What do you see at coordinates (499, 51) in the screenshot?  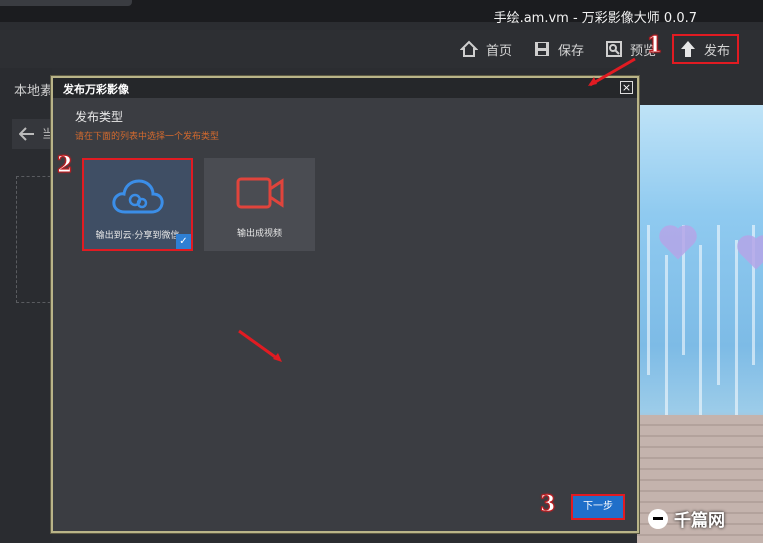 I see `home-label: 首页` at bounding box center [499, 51].